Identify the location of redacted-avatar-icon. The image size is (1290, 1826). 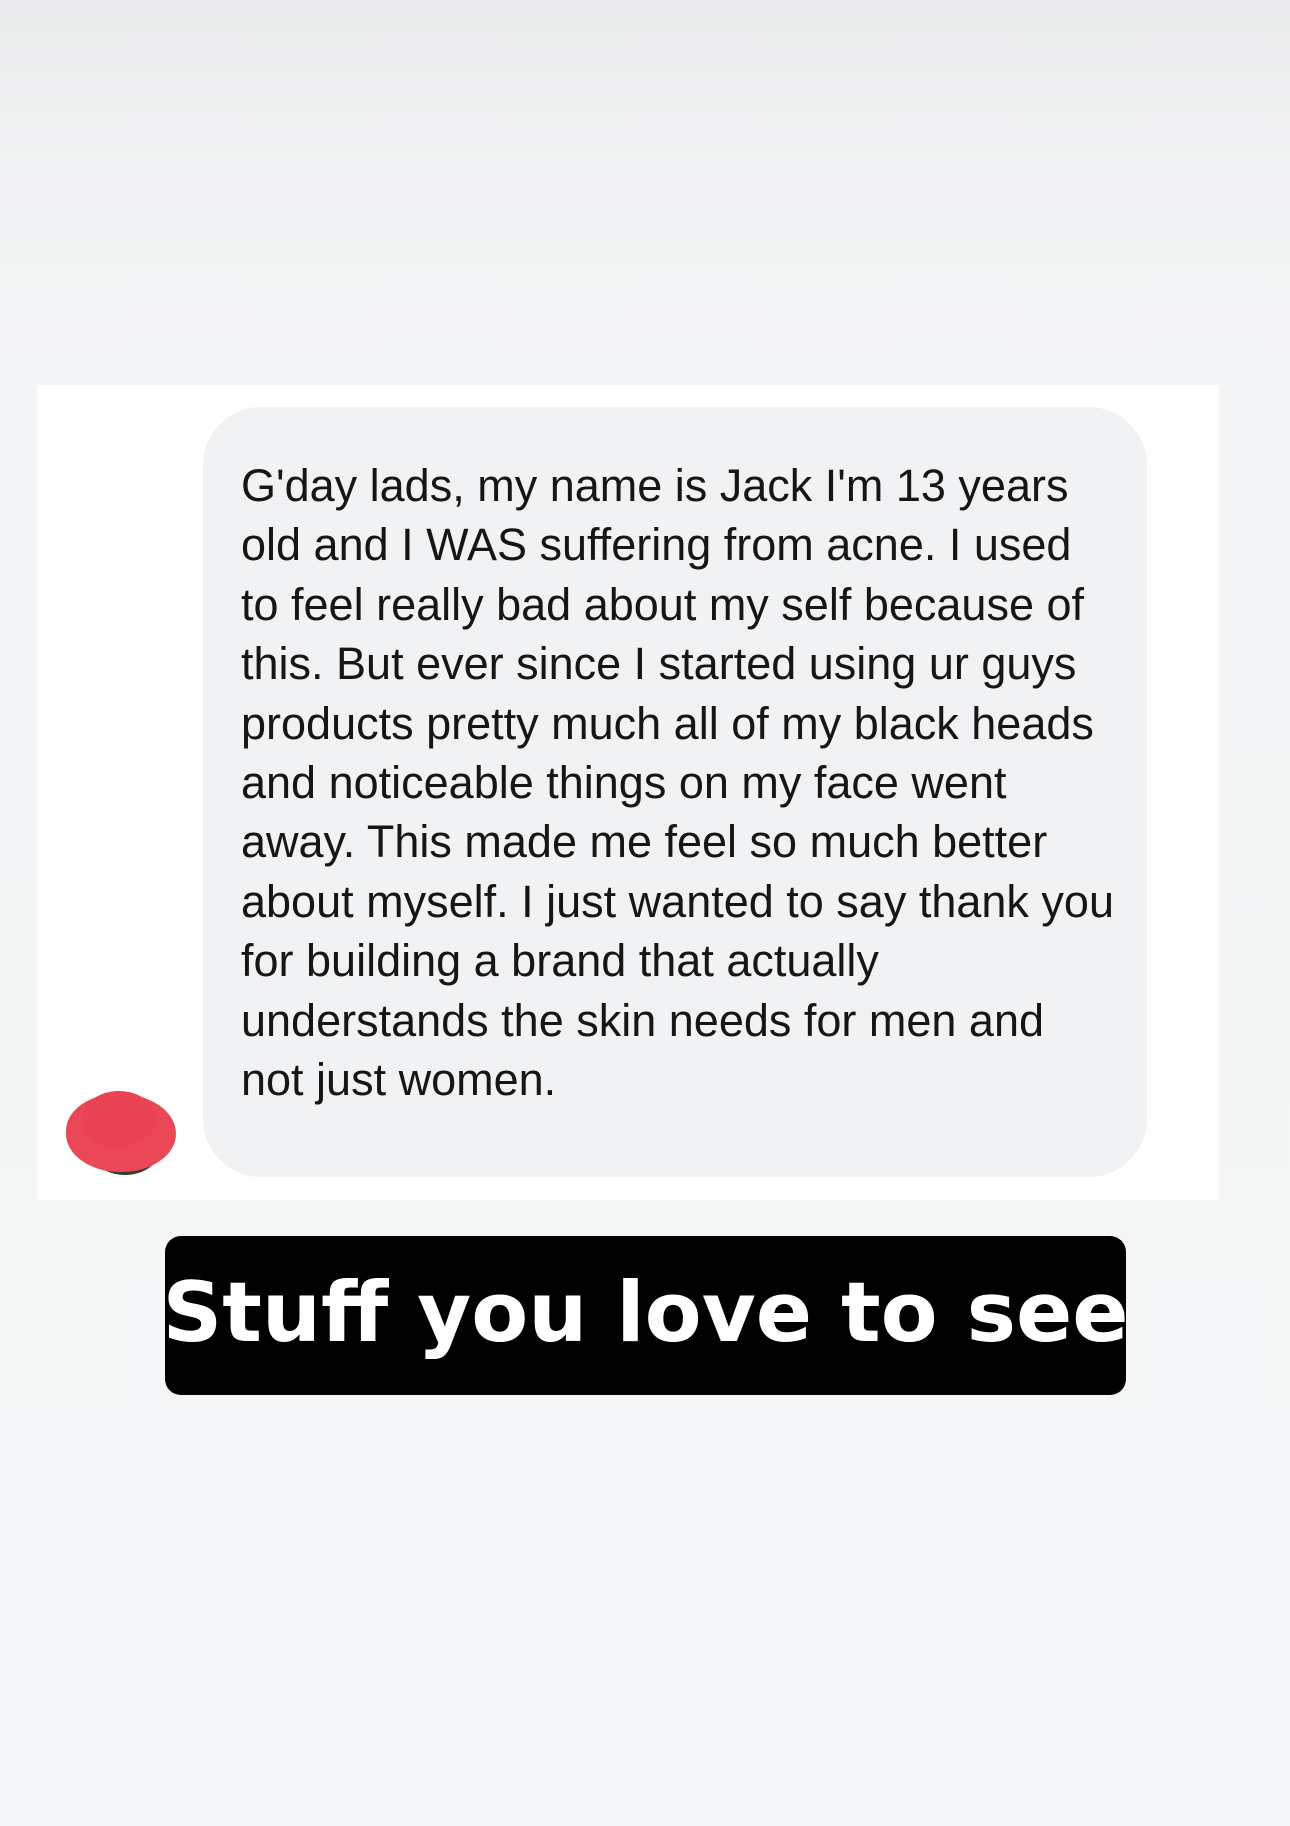
(121, 1136).